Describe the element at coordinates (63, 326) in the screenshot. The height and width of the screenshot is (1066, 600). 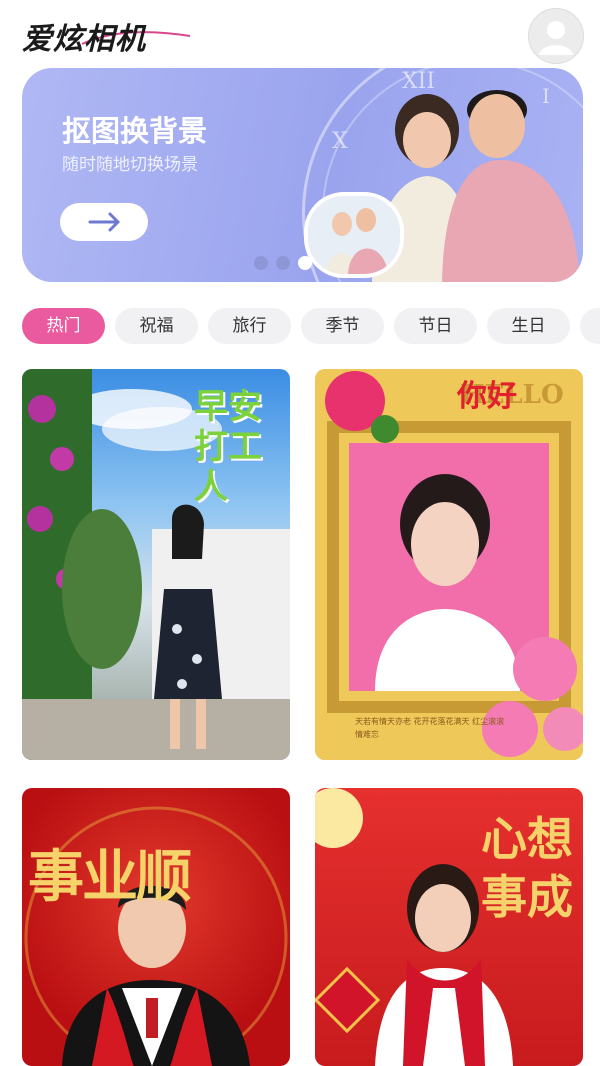
I see `category-tab-hot: 热门` at that location.